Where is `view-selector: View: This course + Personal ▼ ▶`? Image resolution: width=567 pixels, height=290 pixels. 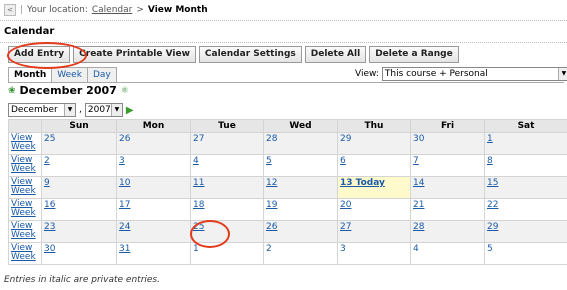
view-selector: View: This course + Personal ▼ ▶ is located at coordinates (461, 74).